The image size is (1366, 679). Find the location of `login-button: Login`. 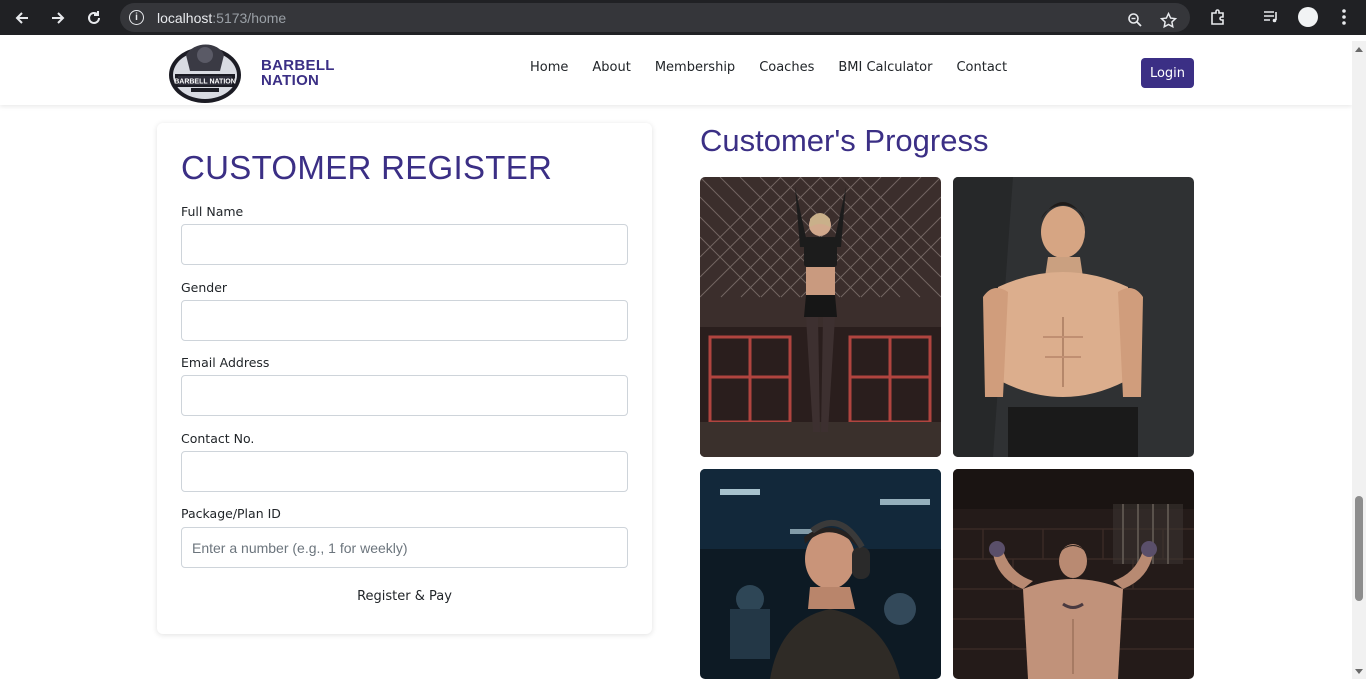

login-button: Login is located at coordinates (1167, 73).